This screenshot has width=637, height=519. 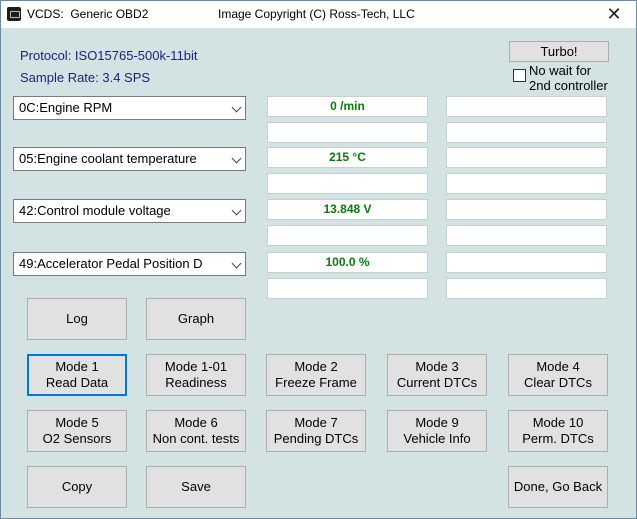 I want to click on mode-3-line1: Mode 3, so click(x=437, y=366).